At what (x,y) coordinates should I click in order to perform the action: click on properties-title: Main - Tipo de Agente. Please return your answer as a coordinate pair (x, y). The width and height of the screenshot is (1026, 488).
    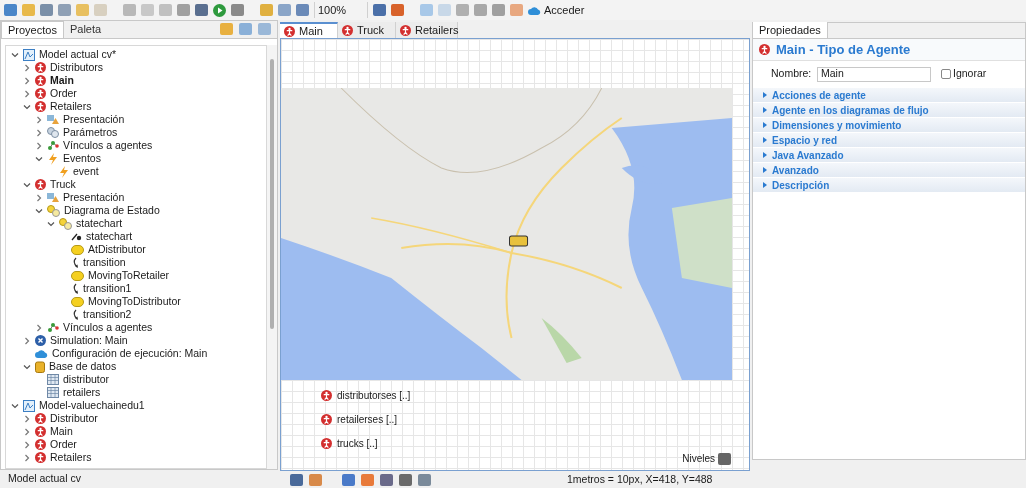
    Looking at the image, I should click on (843, 49).